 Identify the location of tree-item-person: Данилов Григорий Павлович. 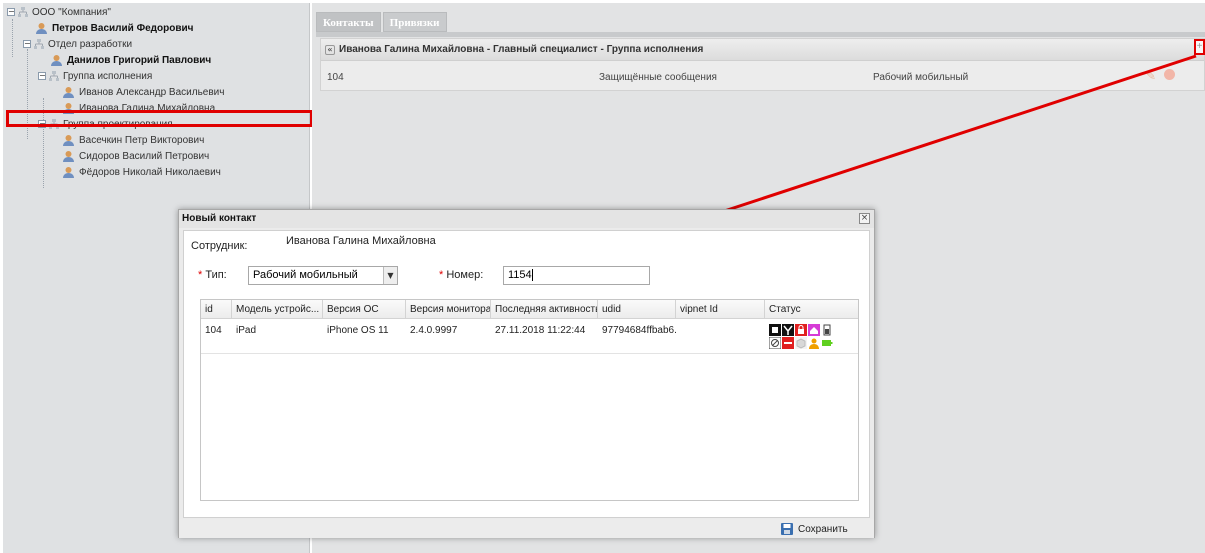
(130, 60).